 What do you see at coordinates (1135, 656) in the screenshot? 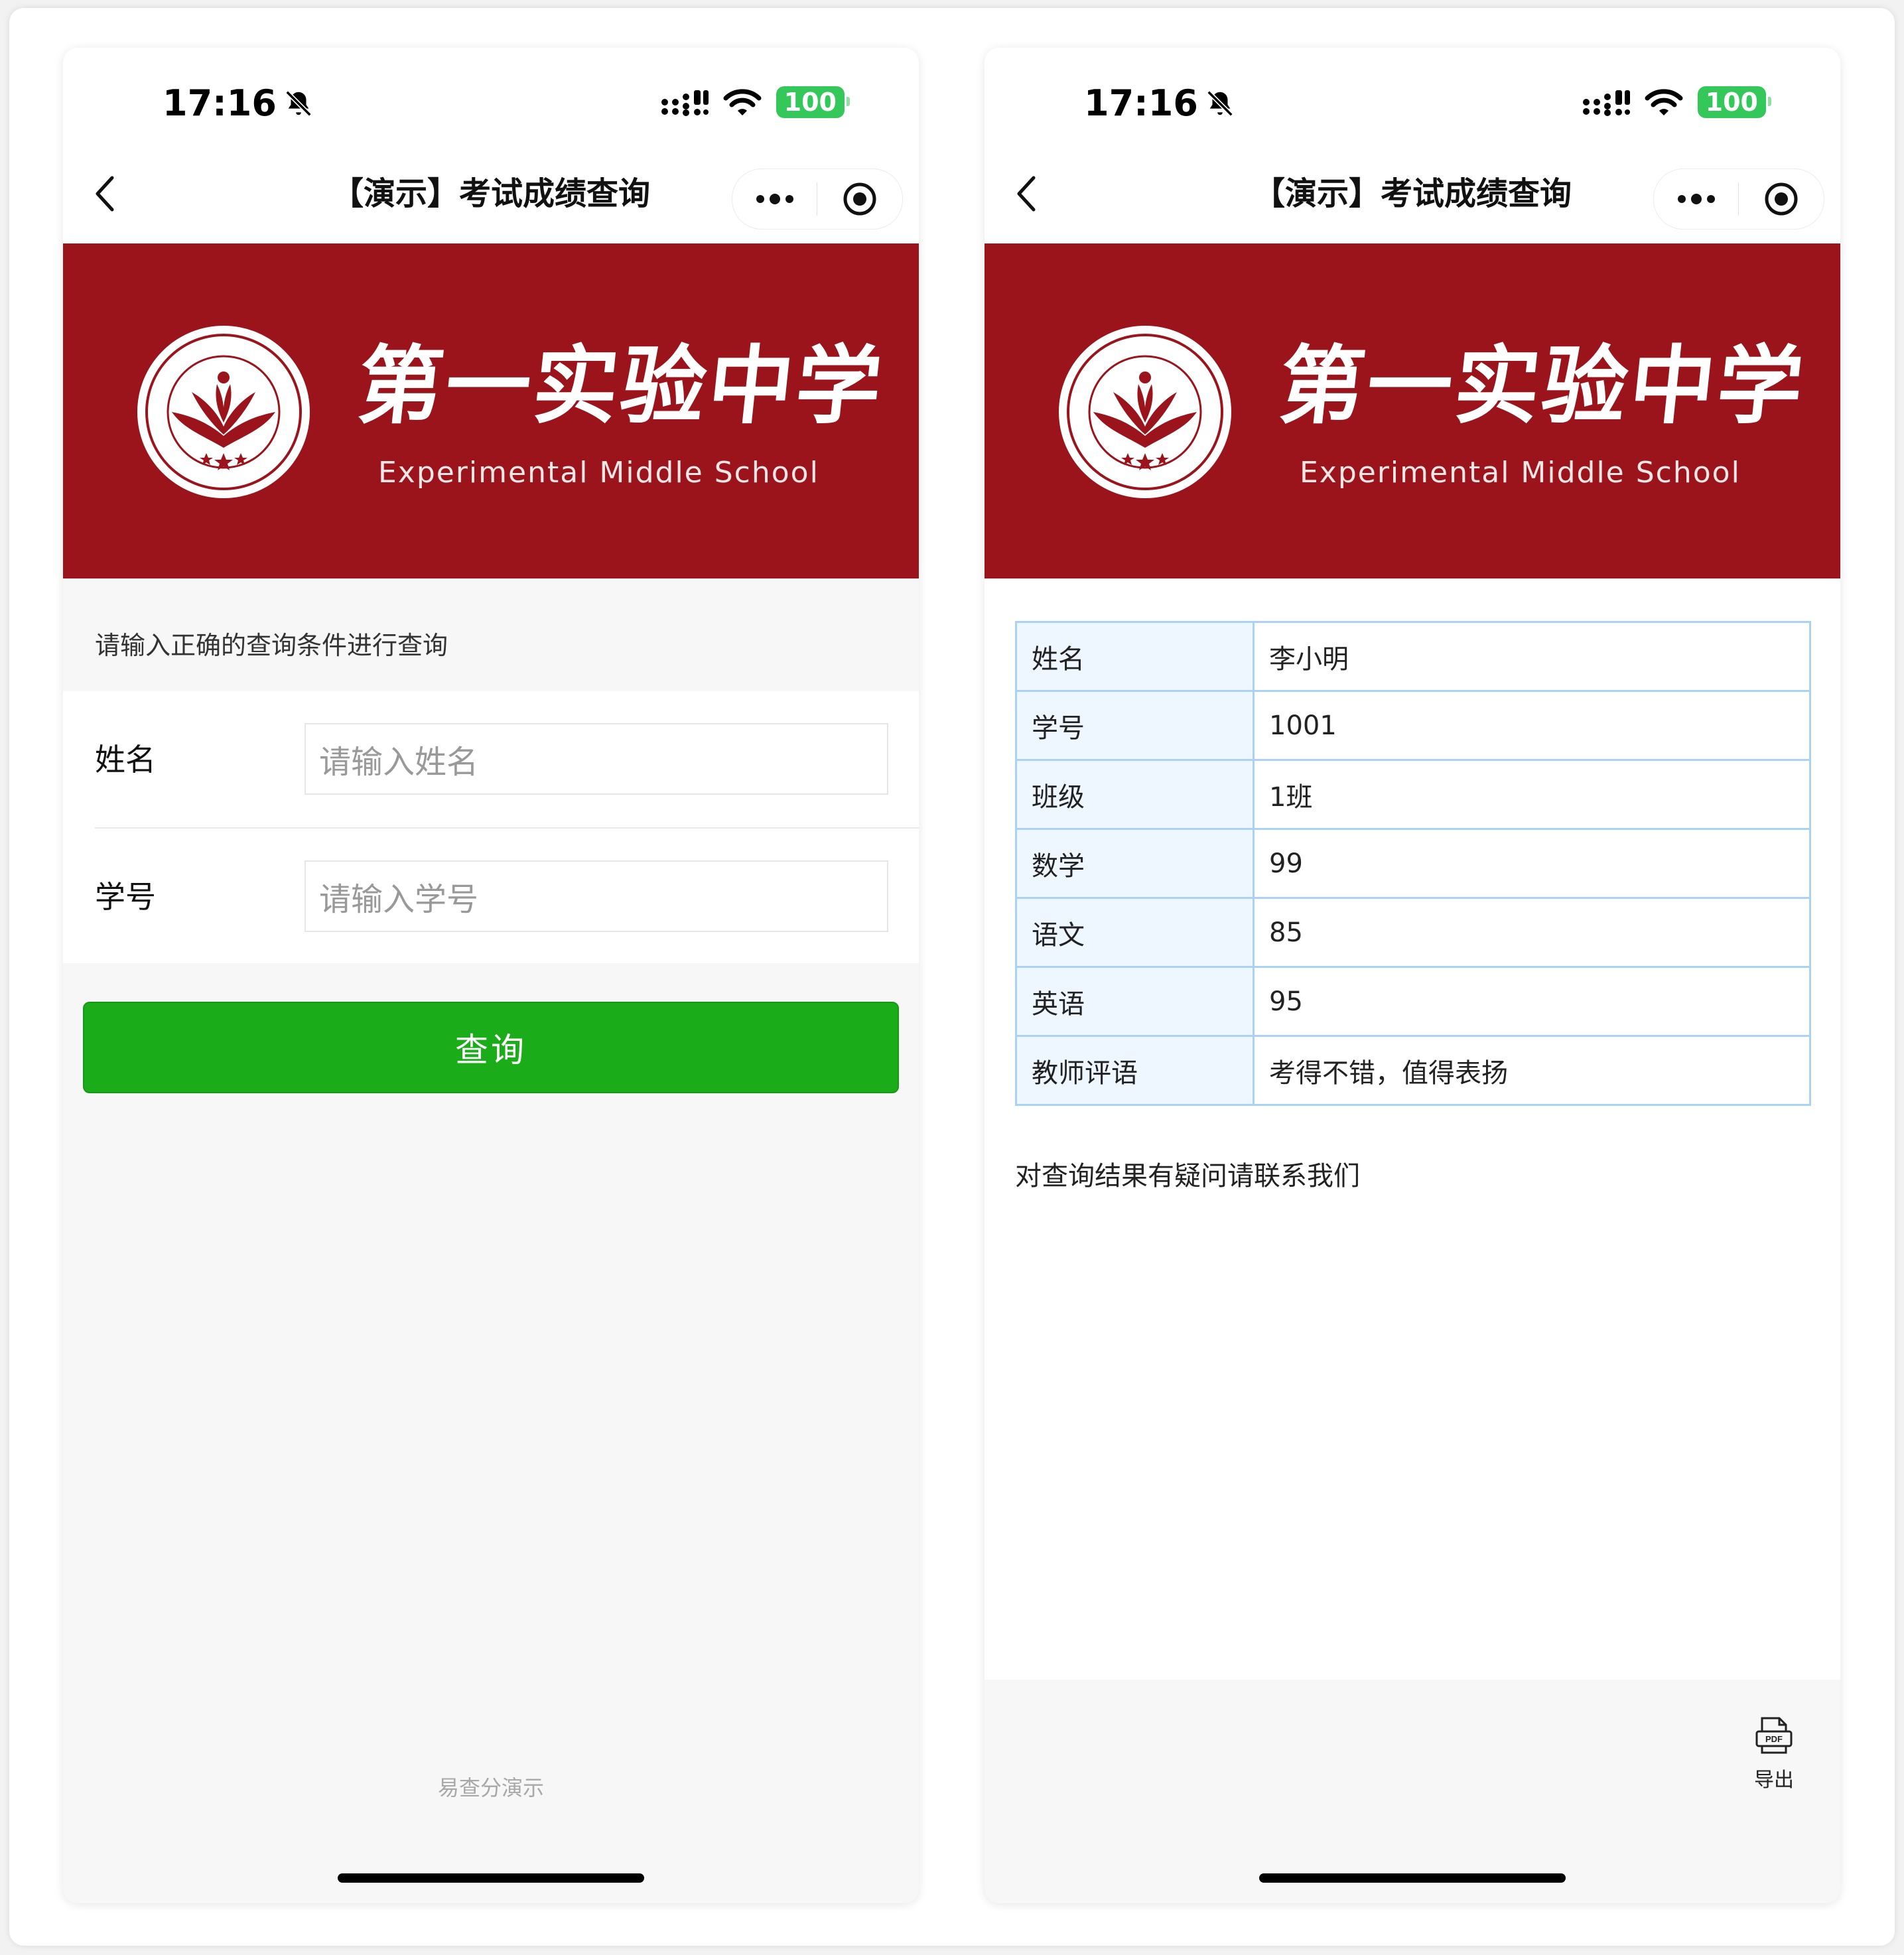
I see `result-key-cell: 姓名` at bounding box center [1135, 656].